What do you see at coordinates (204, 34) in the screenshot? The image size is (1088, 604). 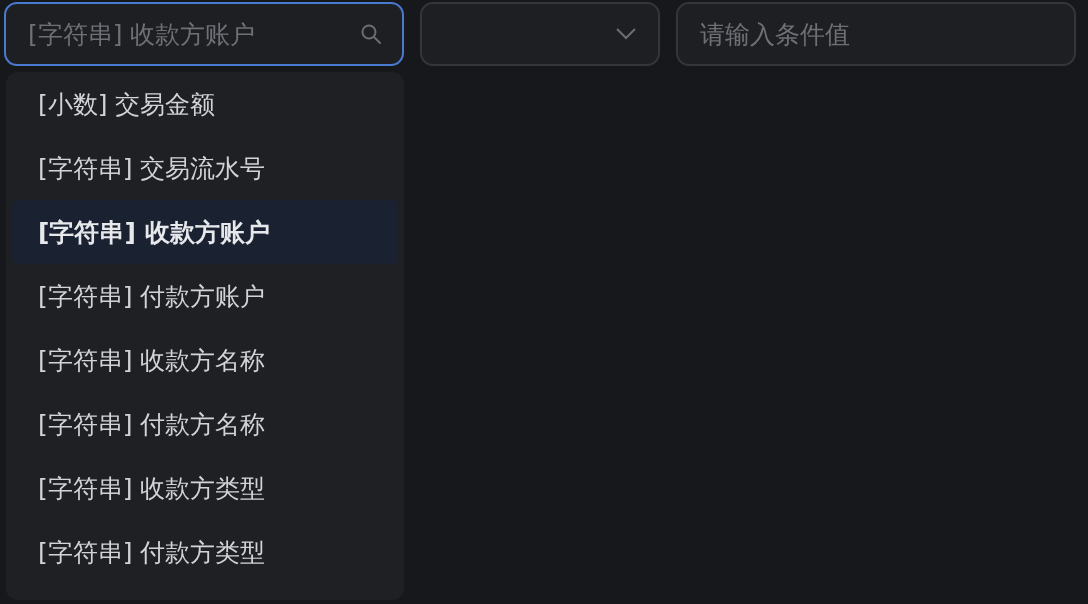 I see `search-field: [字符串] 收款方账户` at bounding box center [204, 34].